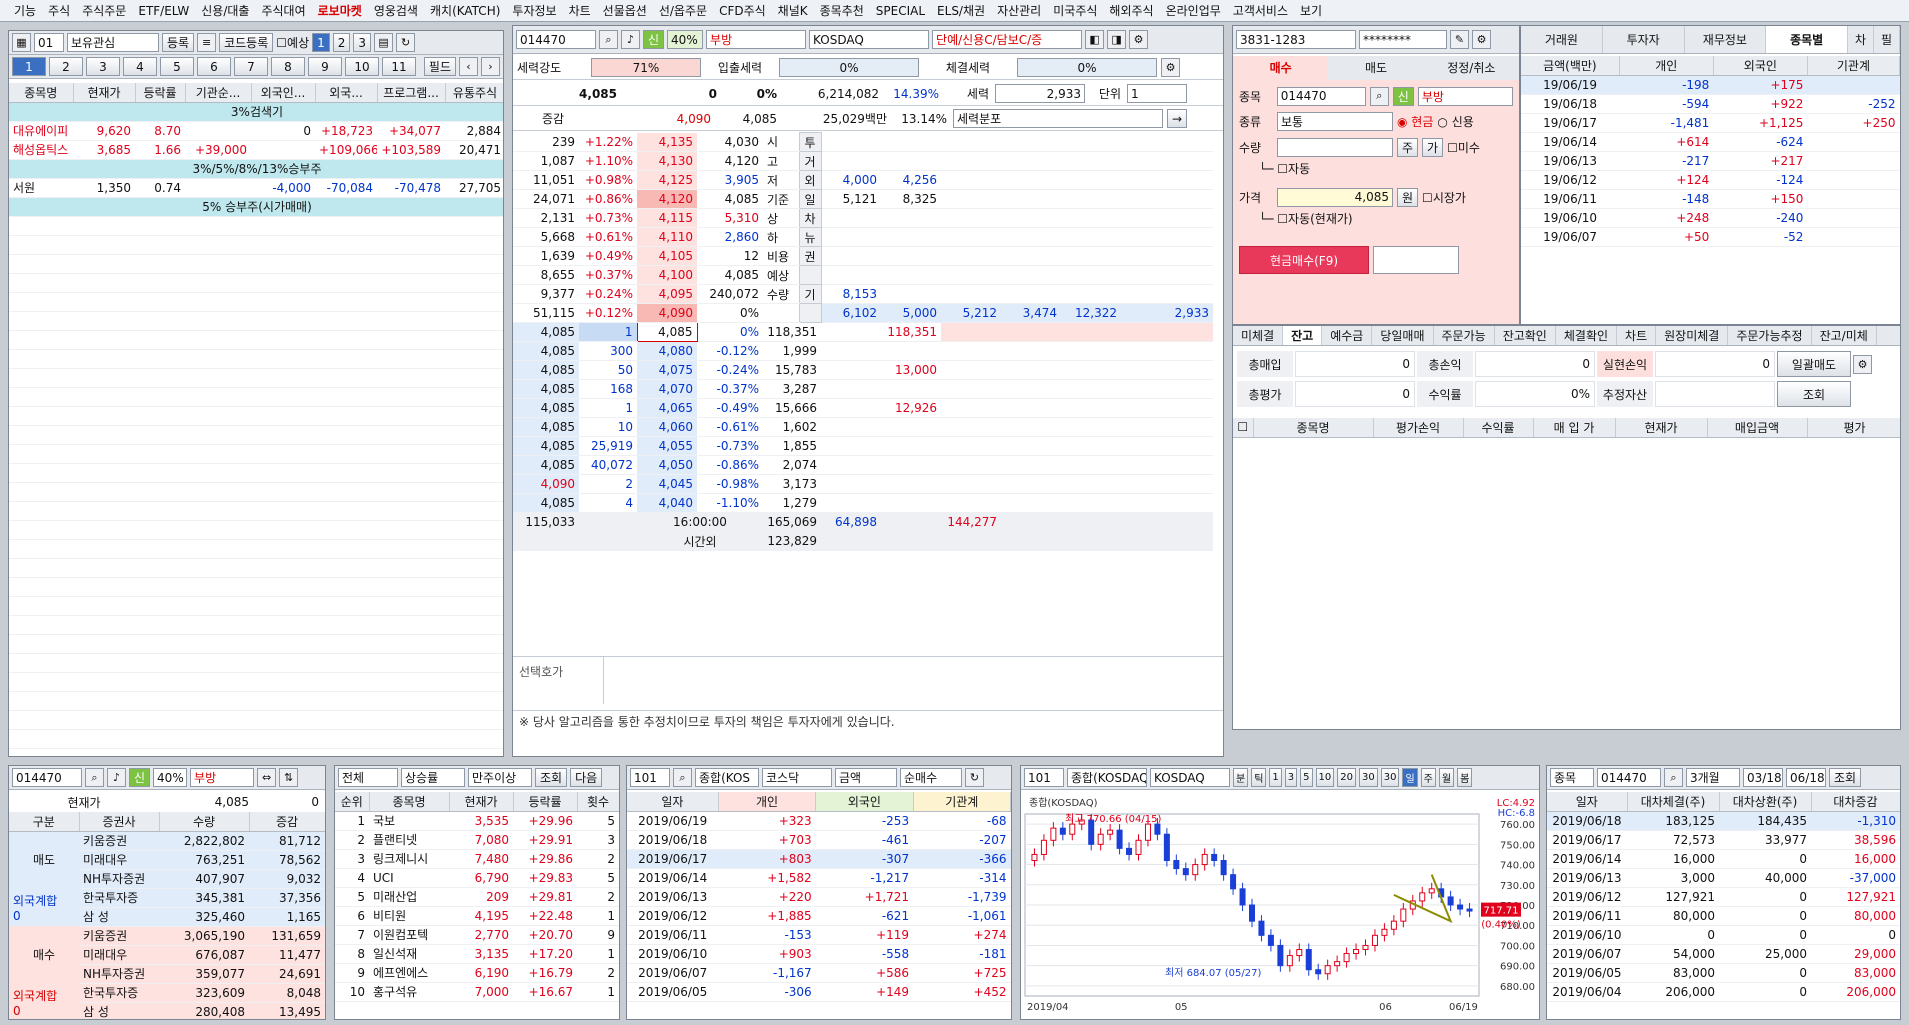 The width and height of the screenshot is (1909, 1025). I want to click on bid-row: 4,085 10 4,060 -0.61% 1,602, so click(863, 427).